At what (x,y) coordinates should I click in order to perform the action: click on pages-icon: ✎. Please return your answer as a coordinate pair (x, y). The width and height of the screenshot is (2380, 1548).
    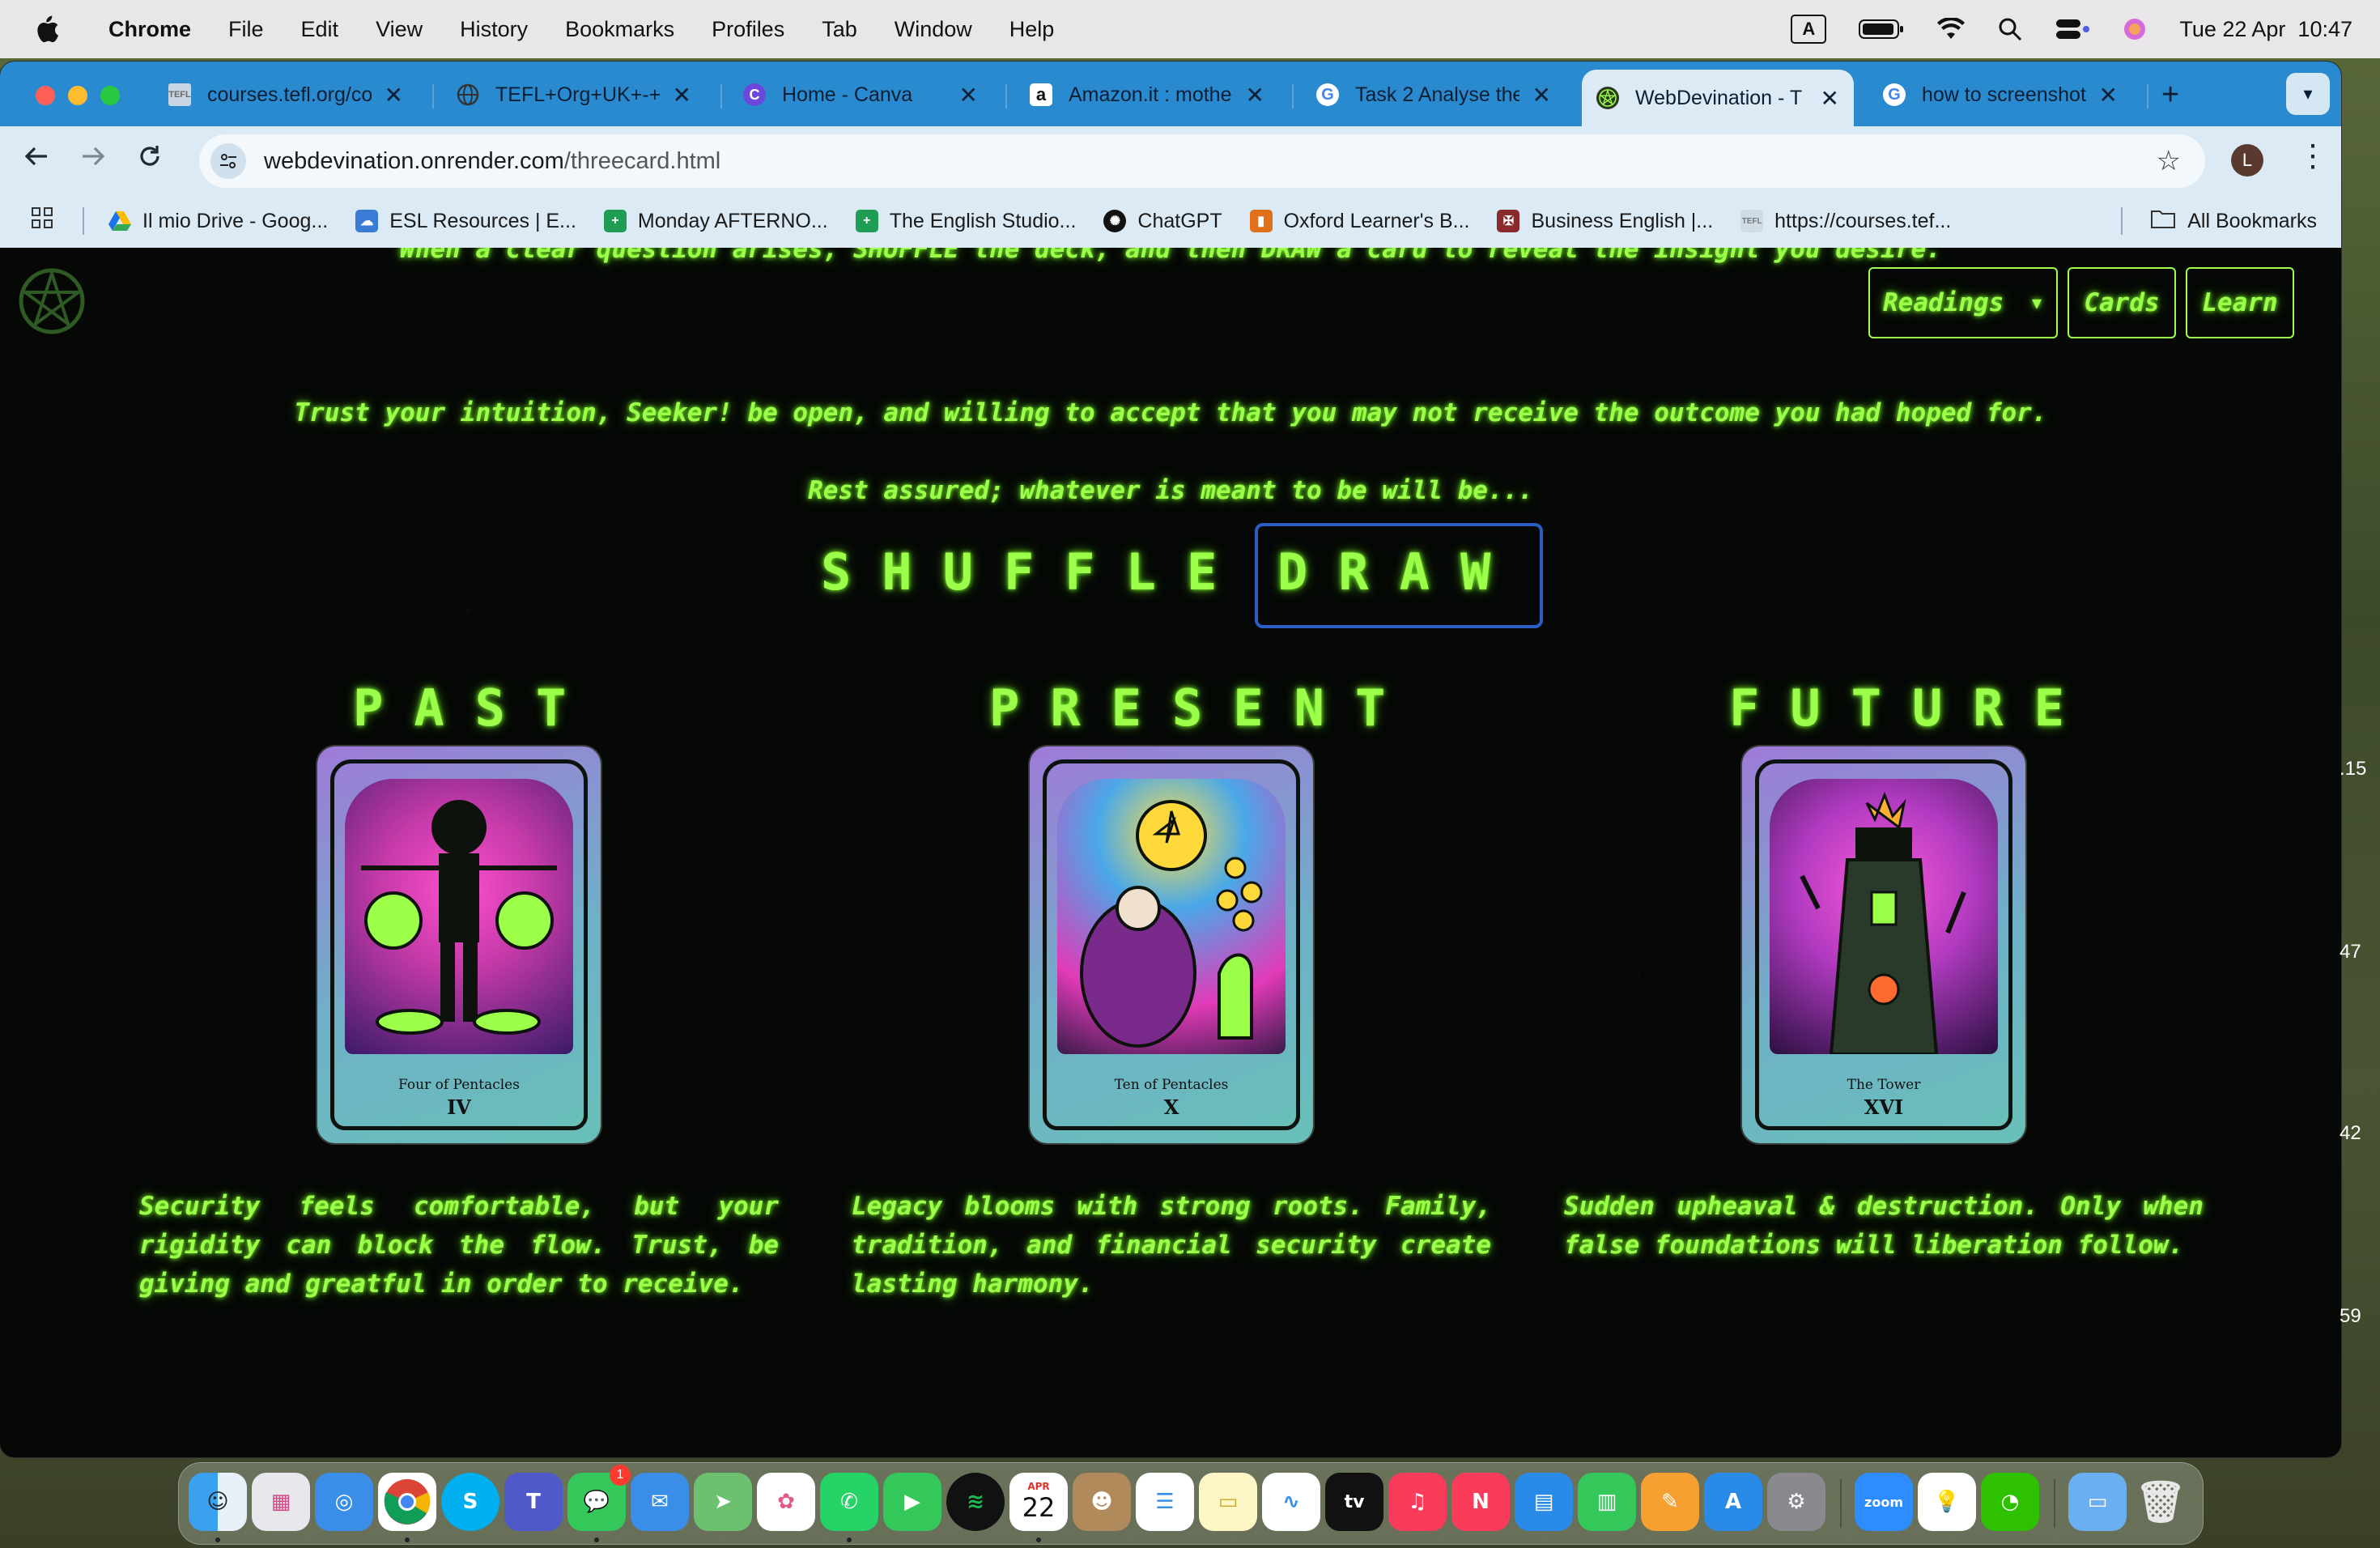
    Looking at the image, I should click on (1670, 1502).